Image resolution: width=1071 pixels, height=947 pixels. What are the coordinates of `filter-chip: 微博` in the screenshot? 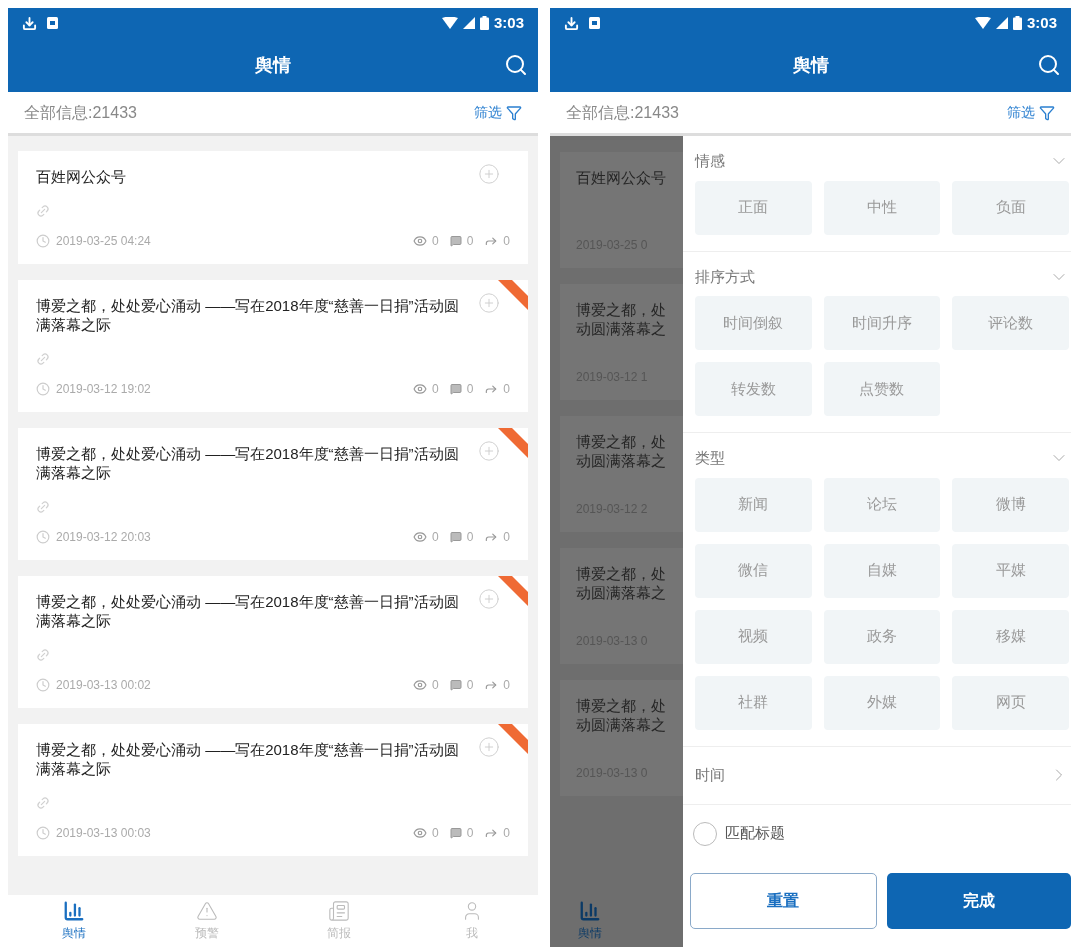 It's located at (1010, 504).